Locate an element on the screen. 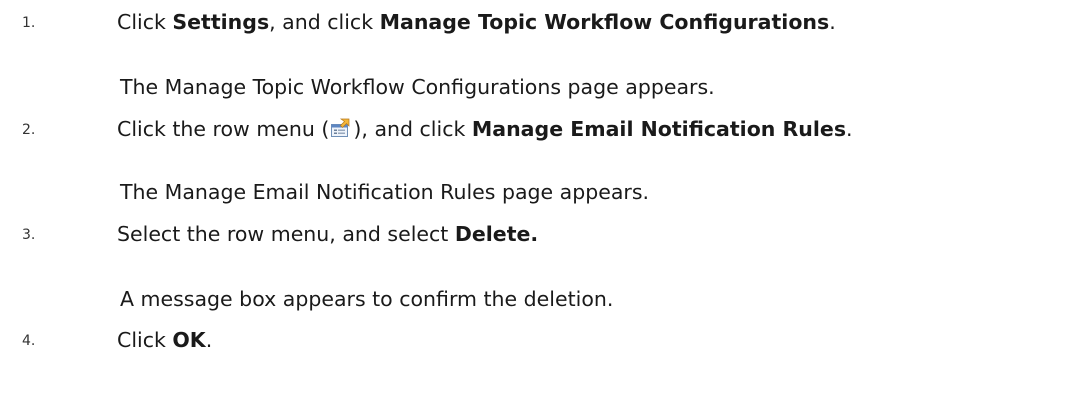  step-text-part: Select the row menu, and select is located at coordinates (286, 234).